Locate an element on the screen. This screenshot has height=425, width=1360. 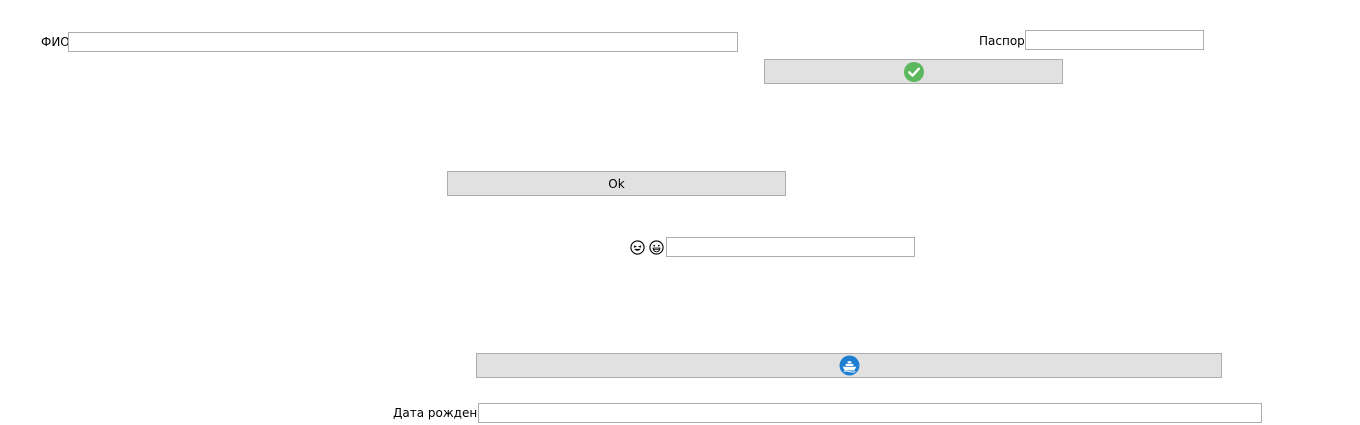
confirm-button is located at coordinates (913, 71).